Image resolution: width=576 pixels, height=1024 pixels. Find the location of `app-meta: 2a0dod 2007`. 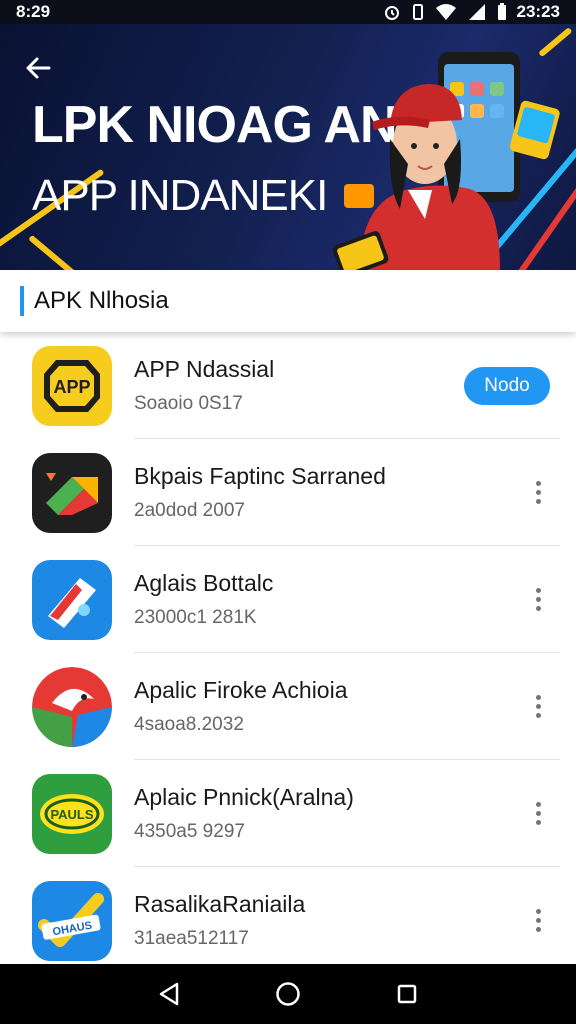

app-meta: 2a0dod 2007 is located at coordinates (189, 510).